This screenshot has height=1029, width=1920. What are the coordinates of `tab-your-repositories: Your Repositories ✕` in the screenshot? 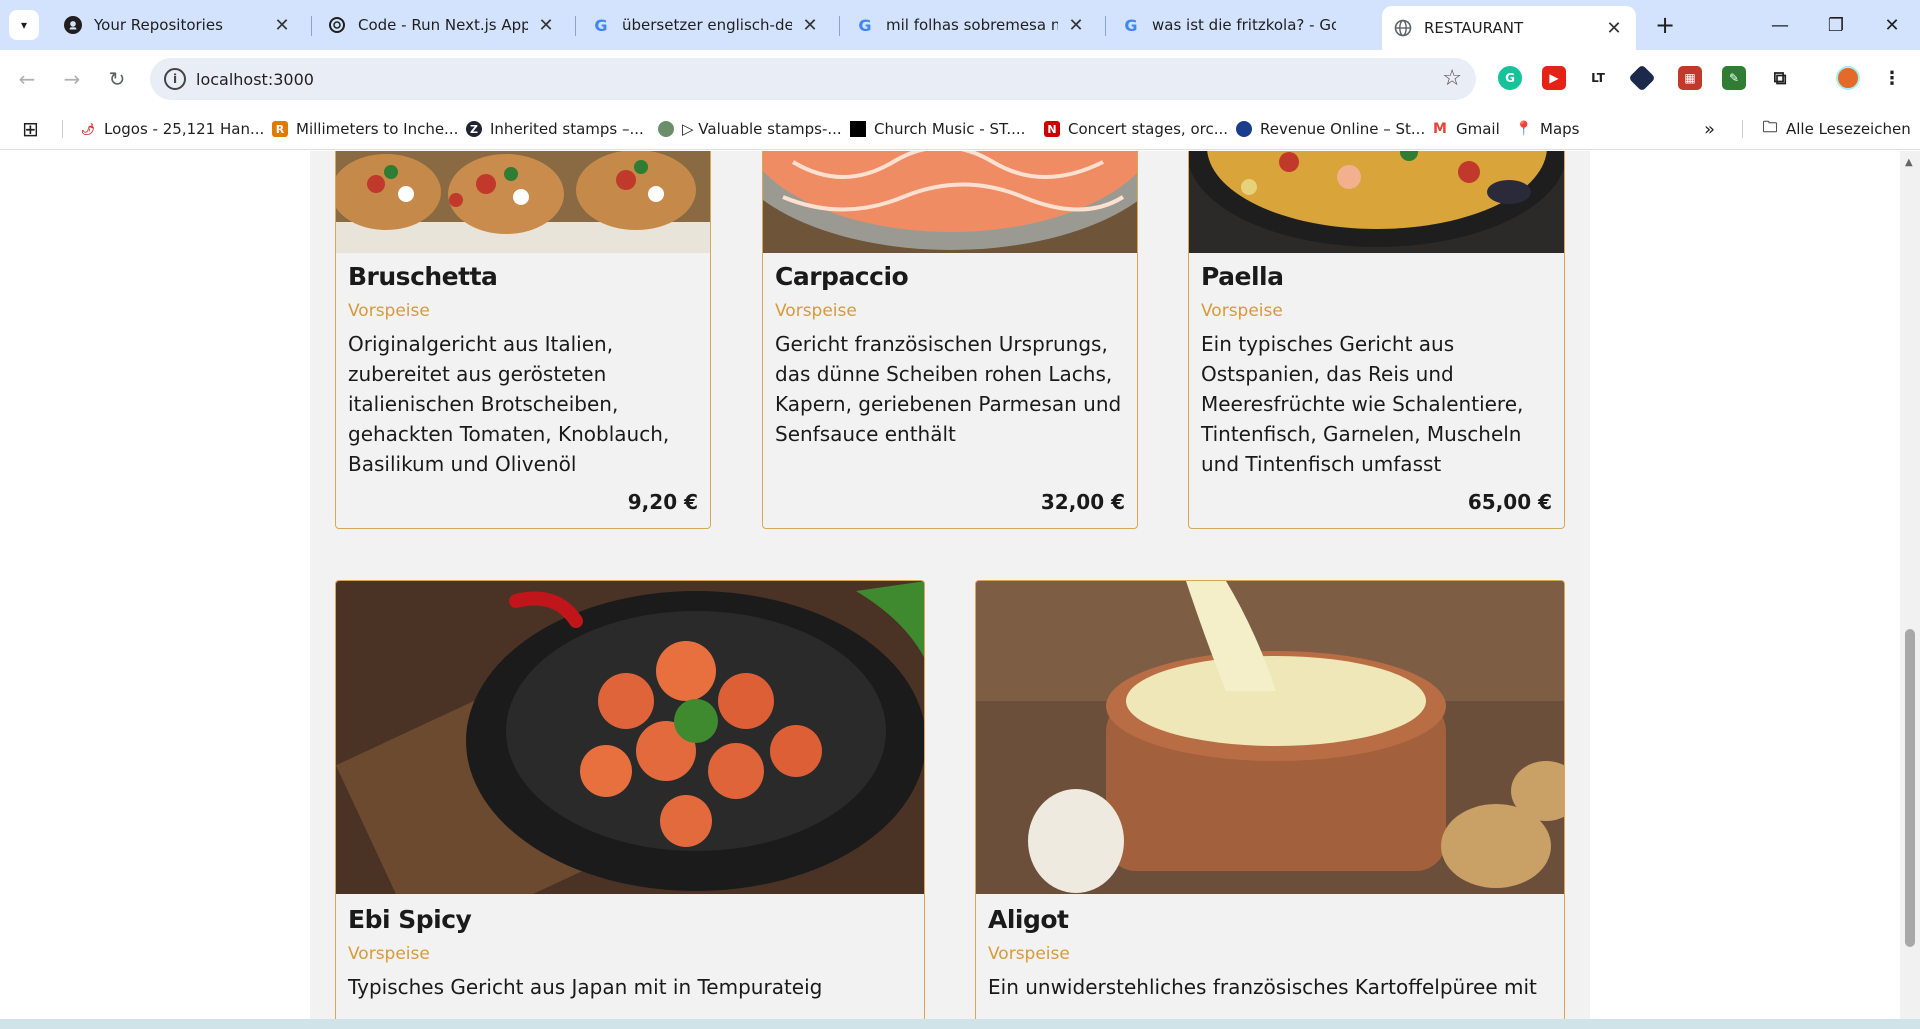 It's located at (178, 25).